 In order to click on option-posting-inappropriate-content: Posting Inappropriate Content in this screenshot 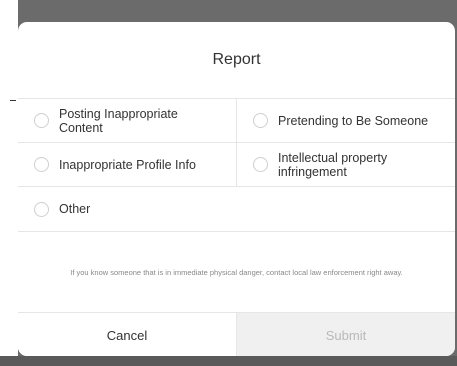, I will do `click(127, 120)`.